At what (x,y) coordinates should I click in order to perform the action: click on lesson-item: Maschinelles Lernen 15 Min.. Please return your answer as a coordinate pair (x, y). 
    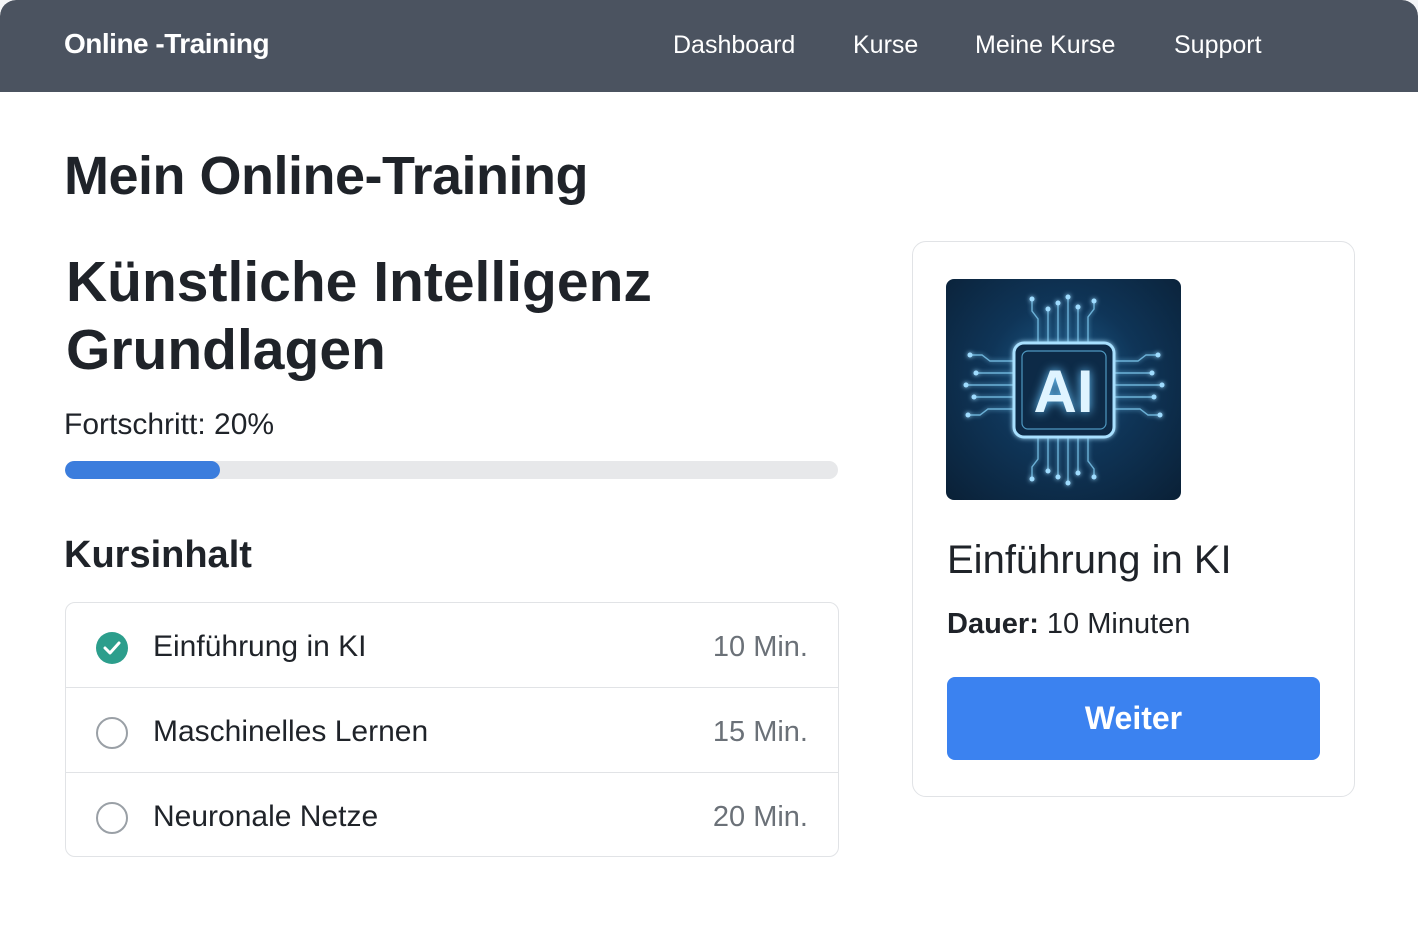
    Looking at the image, I should click on (452, 730).